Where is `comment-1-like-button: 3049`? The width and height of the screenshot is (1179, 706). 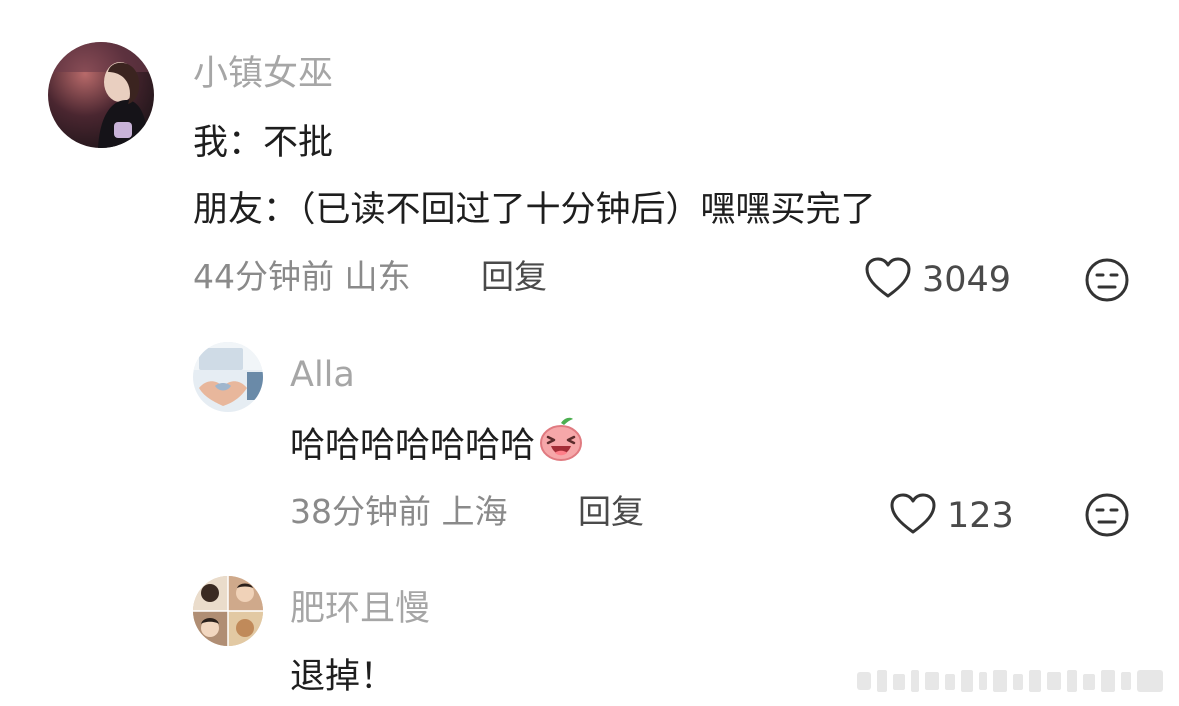
comment-1-like-button: 3049 is located at coordinates (937, 280).